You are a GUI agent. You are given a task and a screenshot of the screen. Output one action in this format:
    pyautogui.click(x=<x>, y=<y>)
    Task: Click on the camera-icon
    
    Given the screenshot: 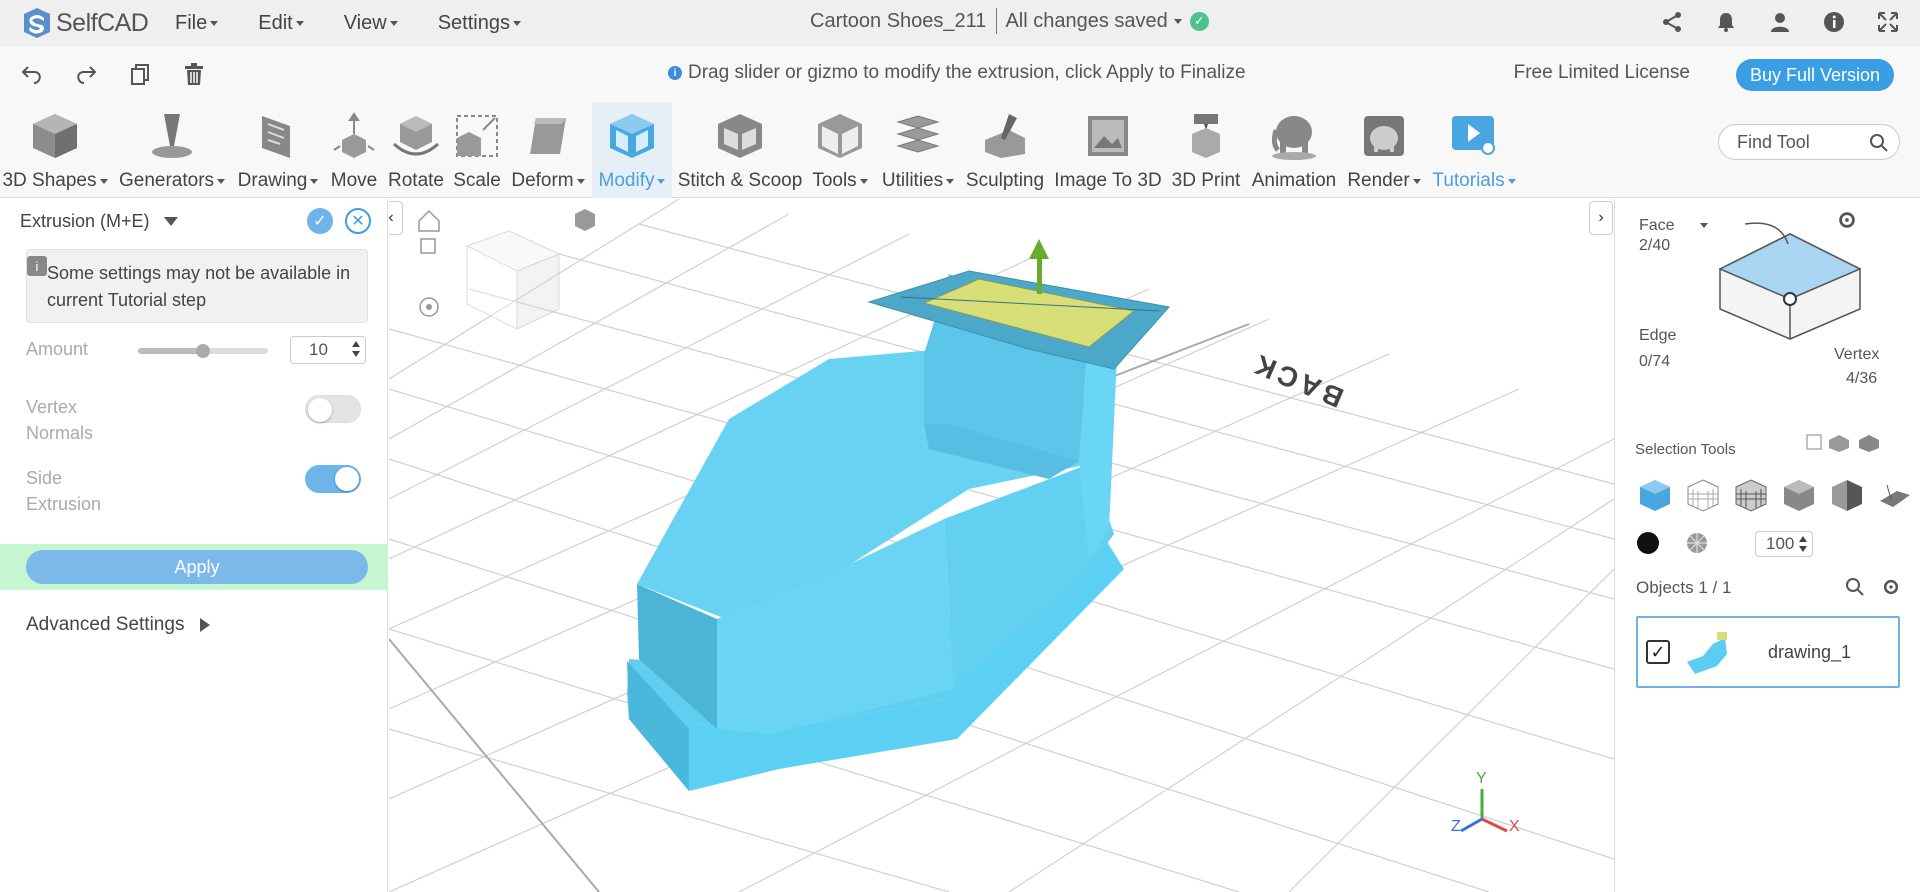 What is the action you would take?
    pyautogui.click(x=429, y=307)
    